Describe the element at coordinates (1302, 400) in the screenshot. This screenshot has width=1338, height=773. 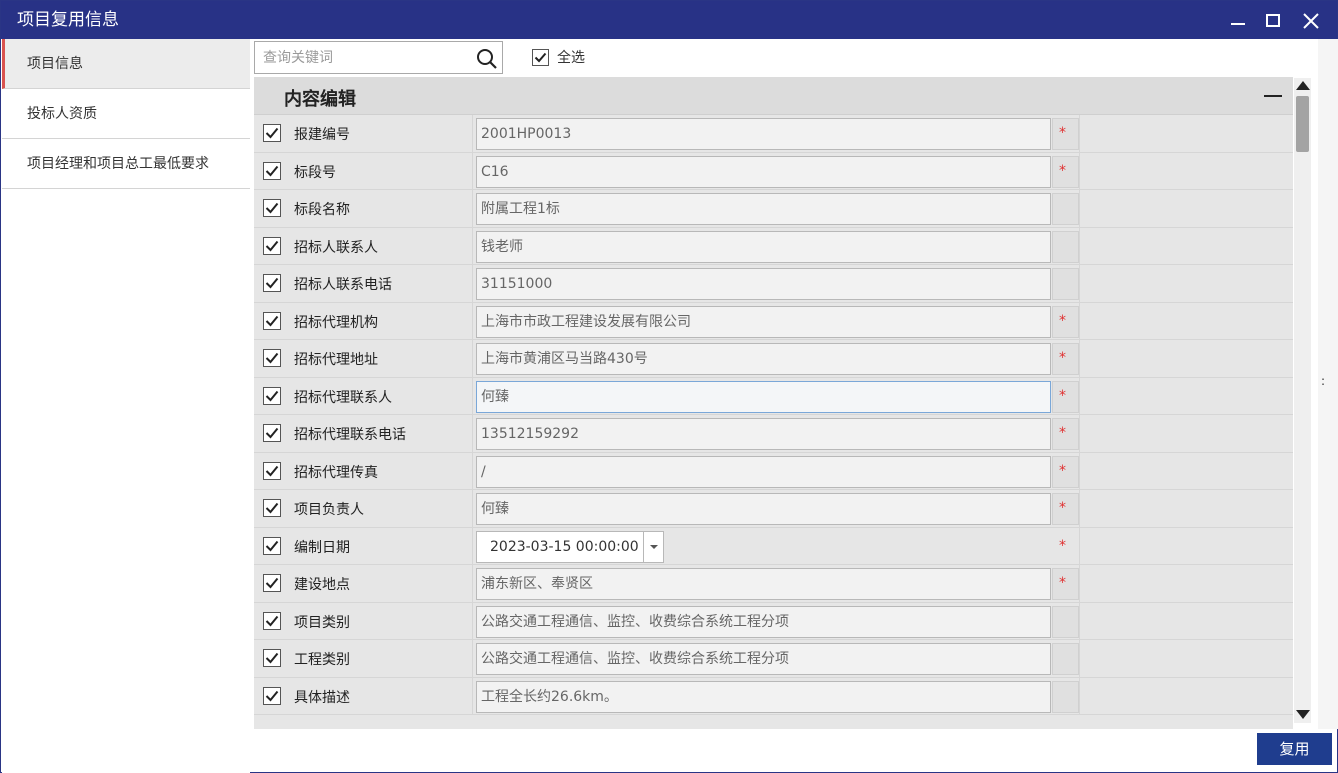
I see `vertical-scrollbar` at that location.